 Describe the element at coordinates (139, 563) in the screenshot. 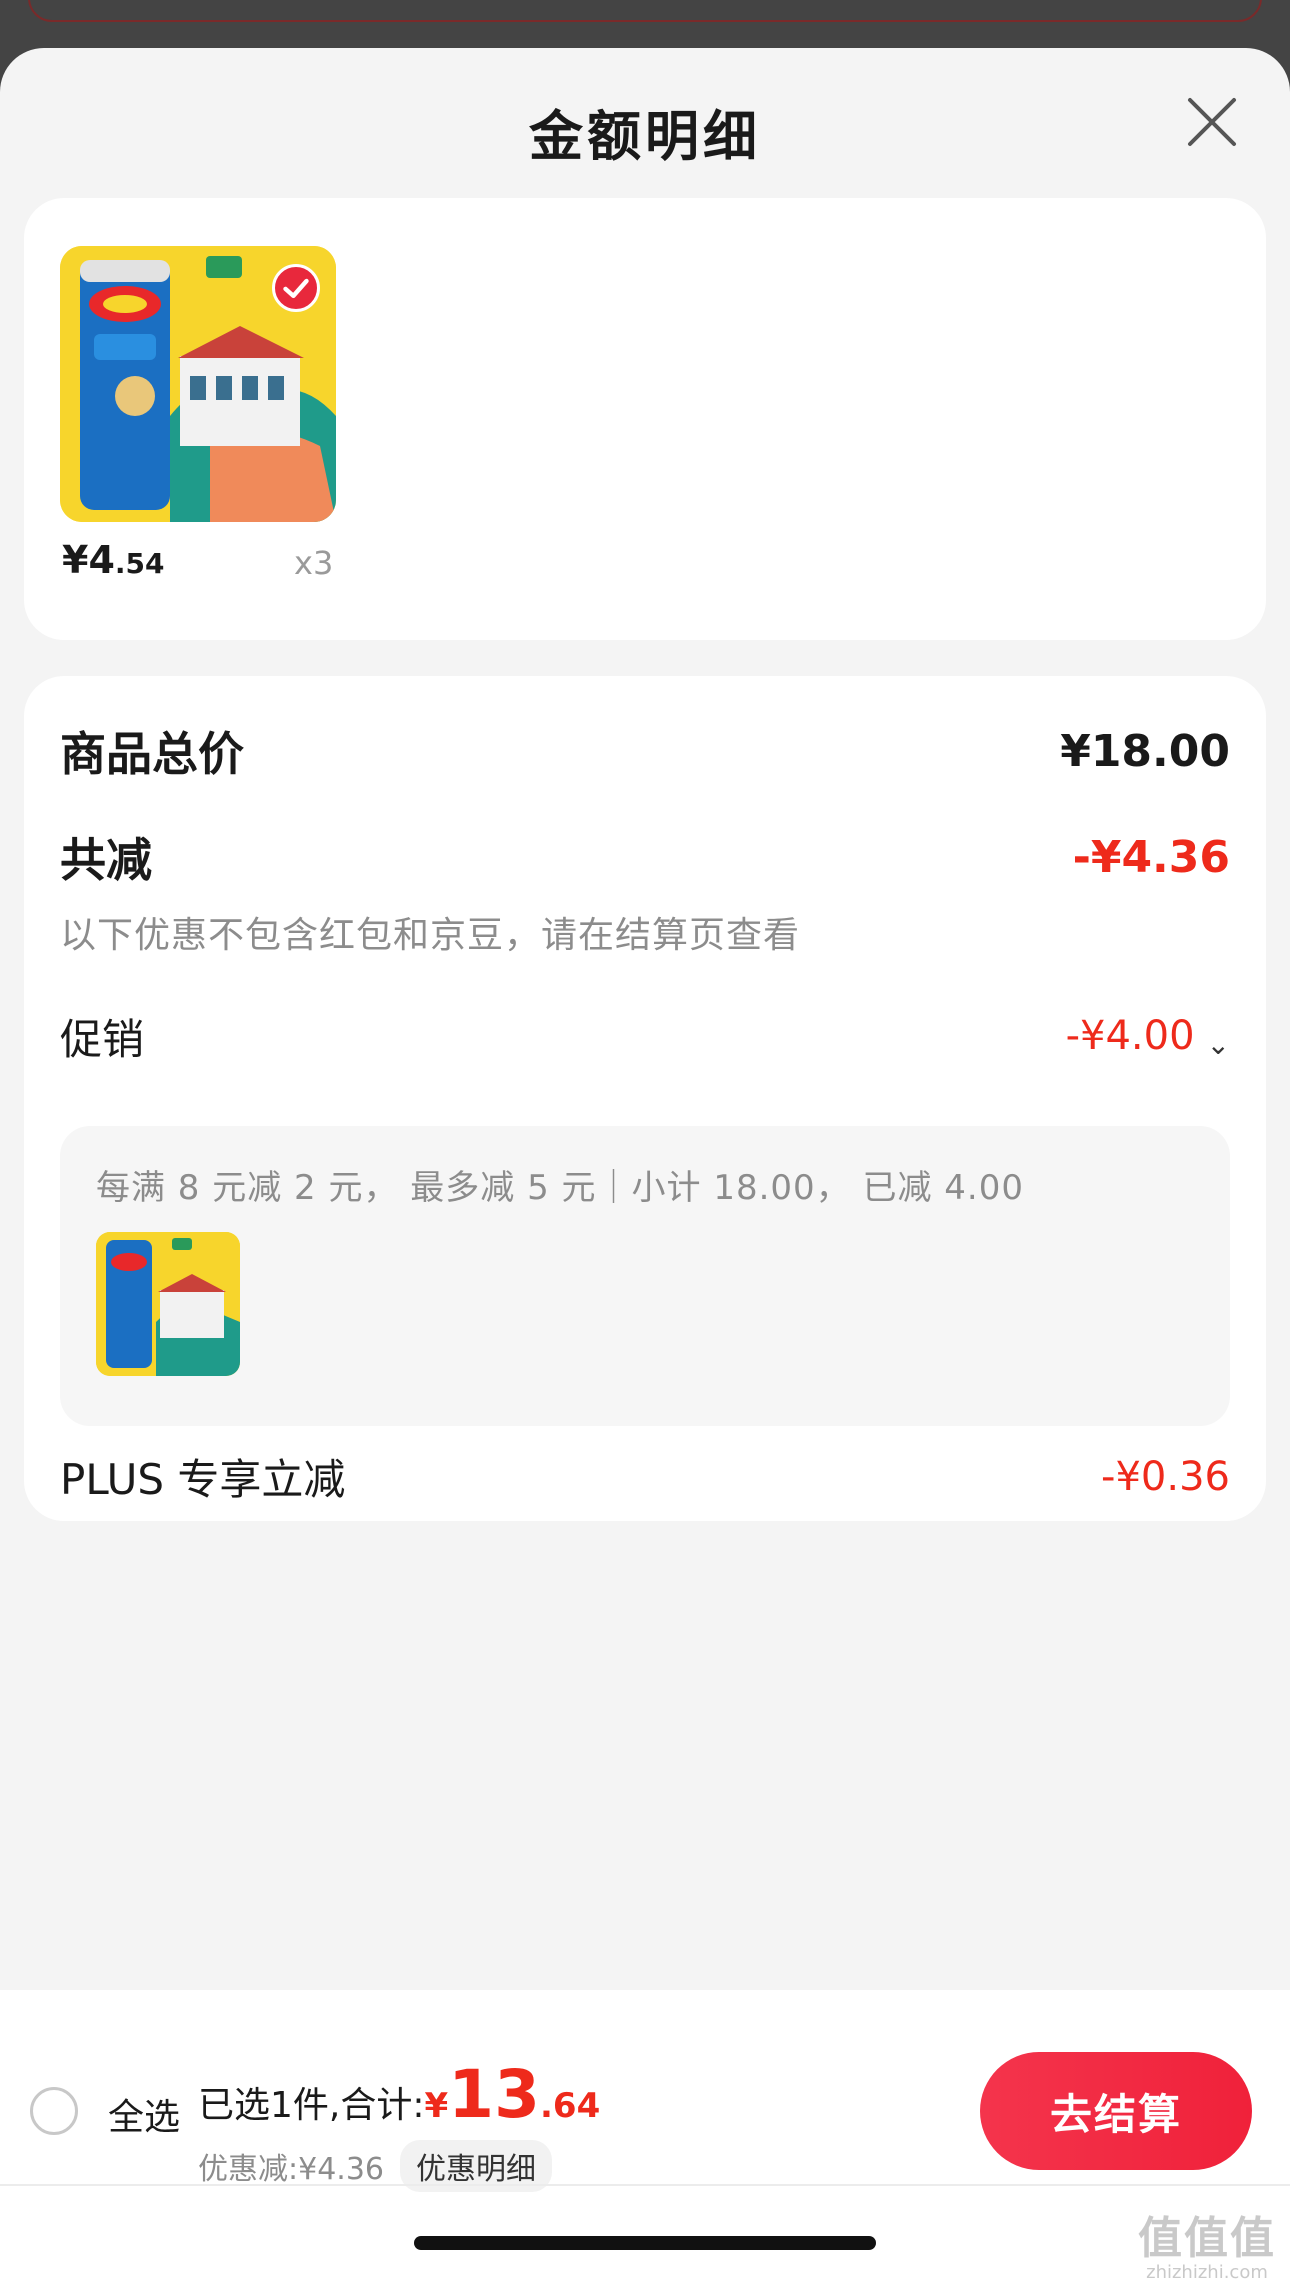

I see `unit-price-dec: .54` at that location.